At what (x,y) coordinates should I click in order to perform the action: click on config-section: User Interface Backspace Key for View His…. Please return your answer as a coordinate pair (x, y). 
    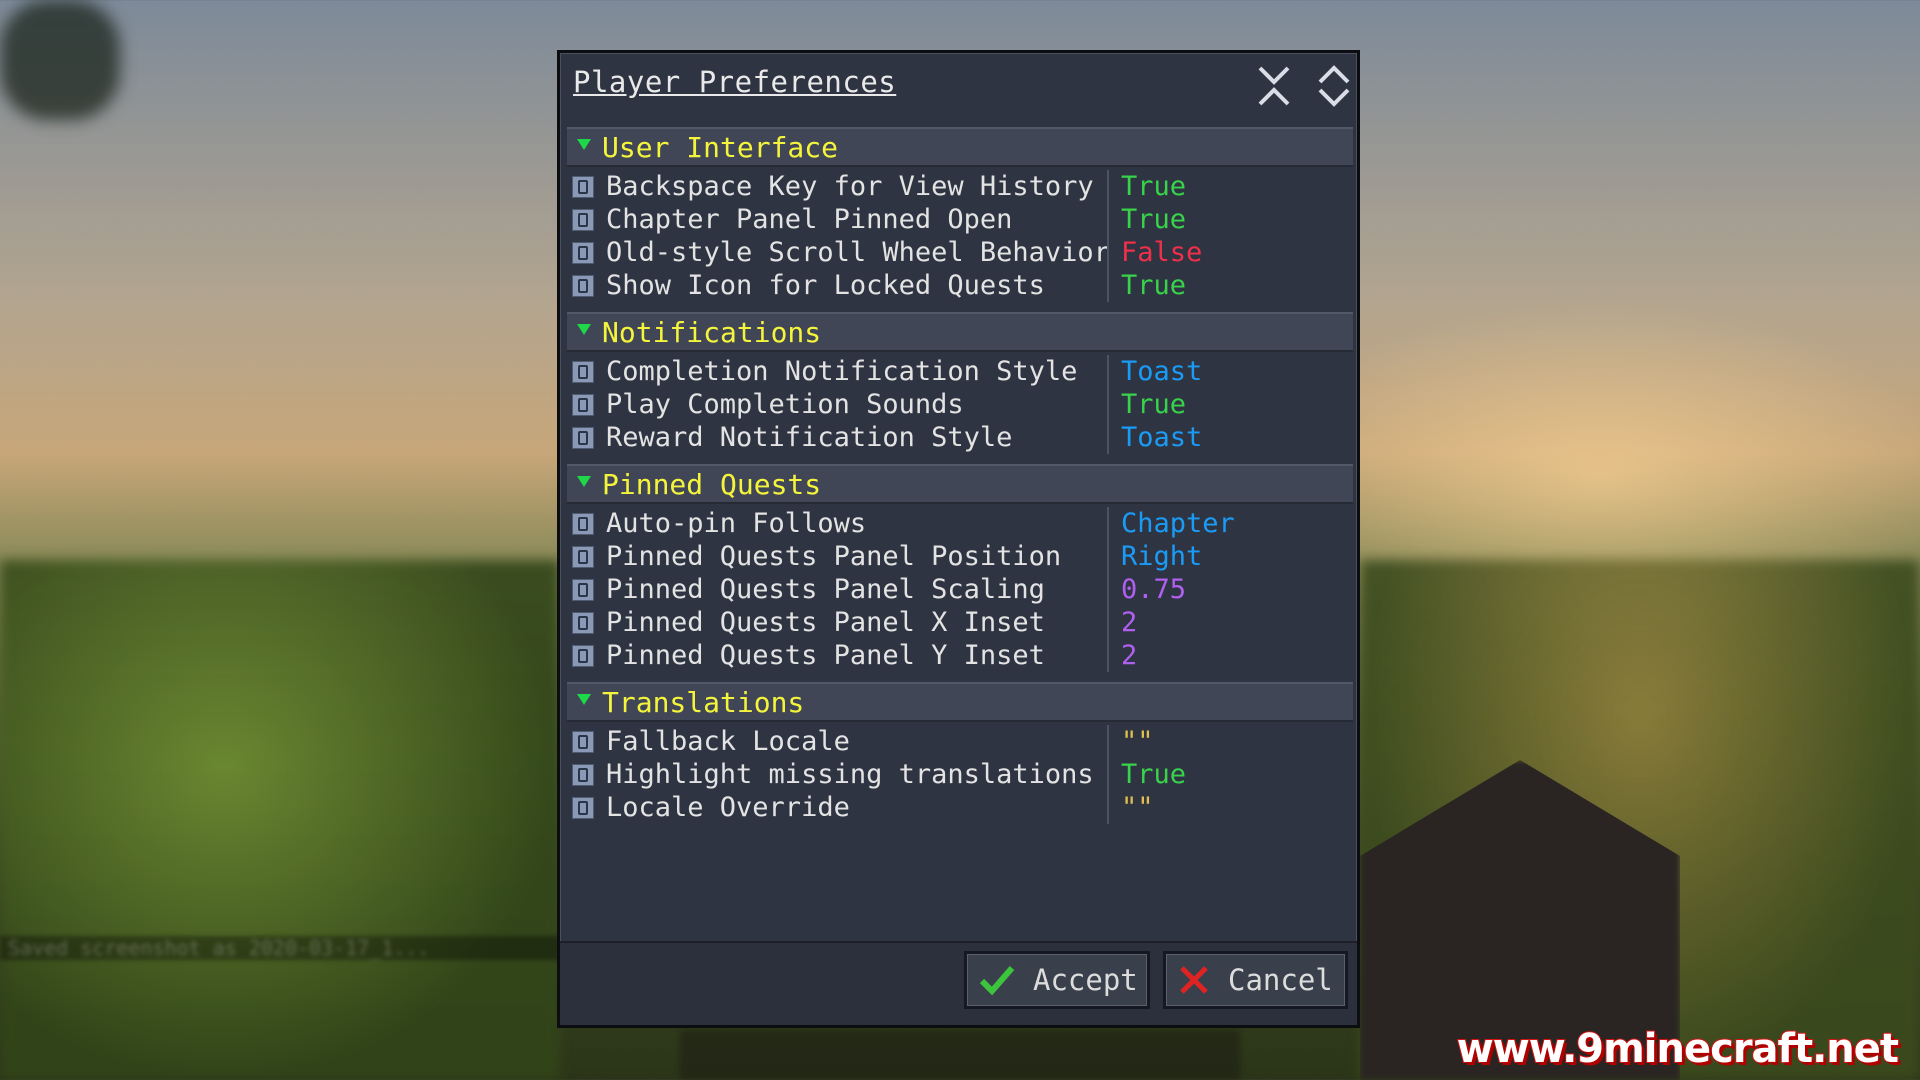
    Looking at the image, I should click on (960, 214).